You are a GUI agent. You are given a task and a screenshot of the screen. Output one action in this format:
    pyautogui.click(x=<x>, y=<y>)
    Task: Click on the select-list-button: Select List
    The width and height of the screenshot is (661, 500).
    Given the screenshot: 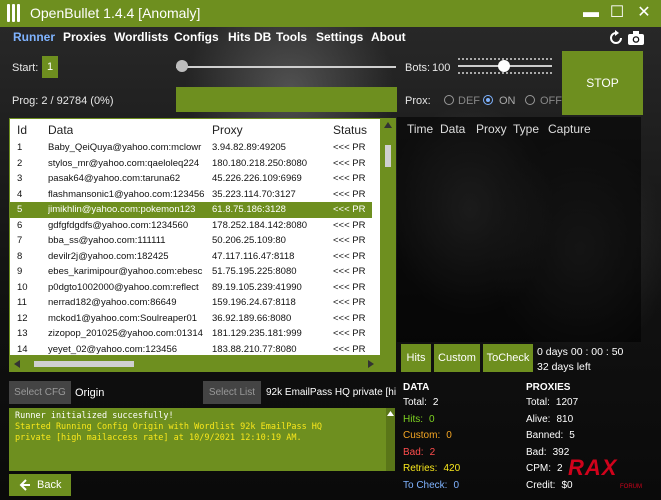 What is the action you would take?
    pyautogui.click(x=232, y=392)
    